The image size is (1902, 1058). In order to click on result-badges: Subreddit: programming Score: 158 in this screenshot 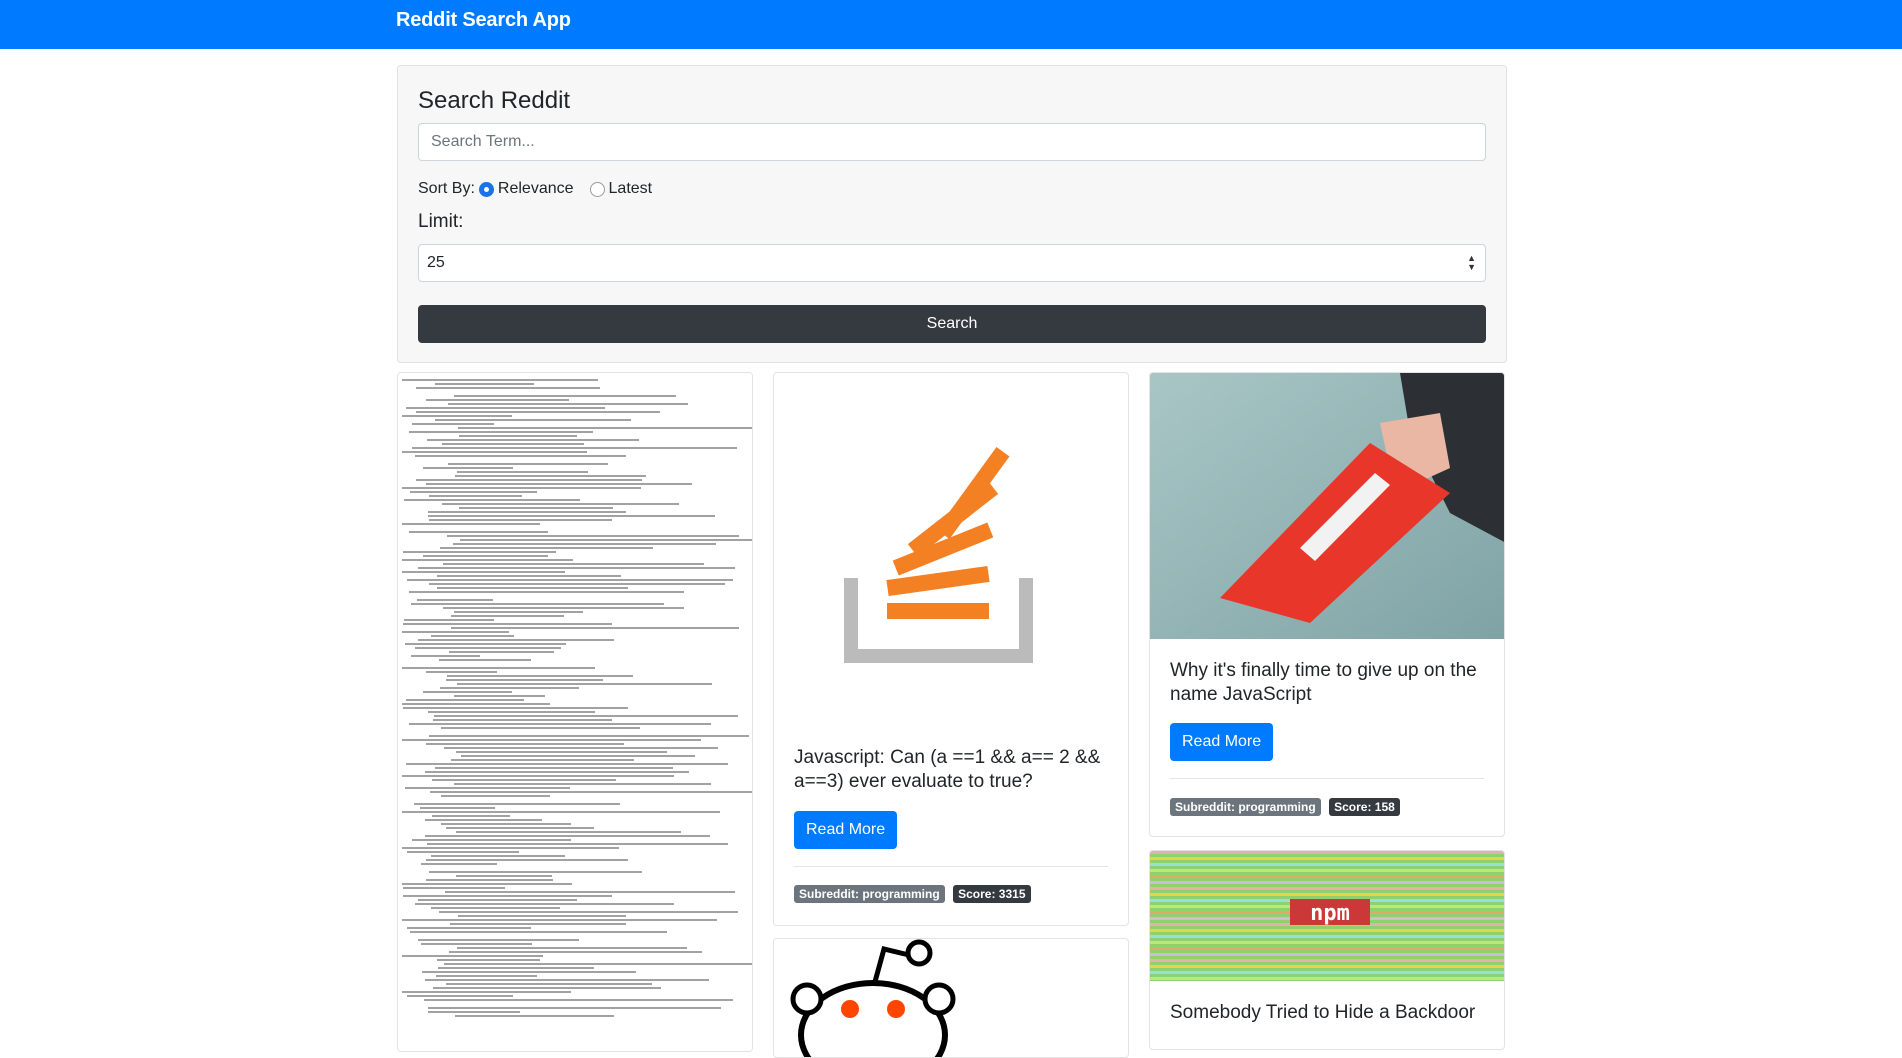, I will do `click(1287, 807)`.